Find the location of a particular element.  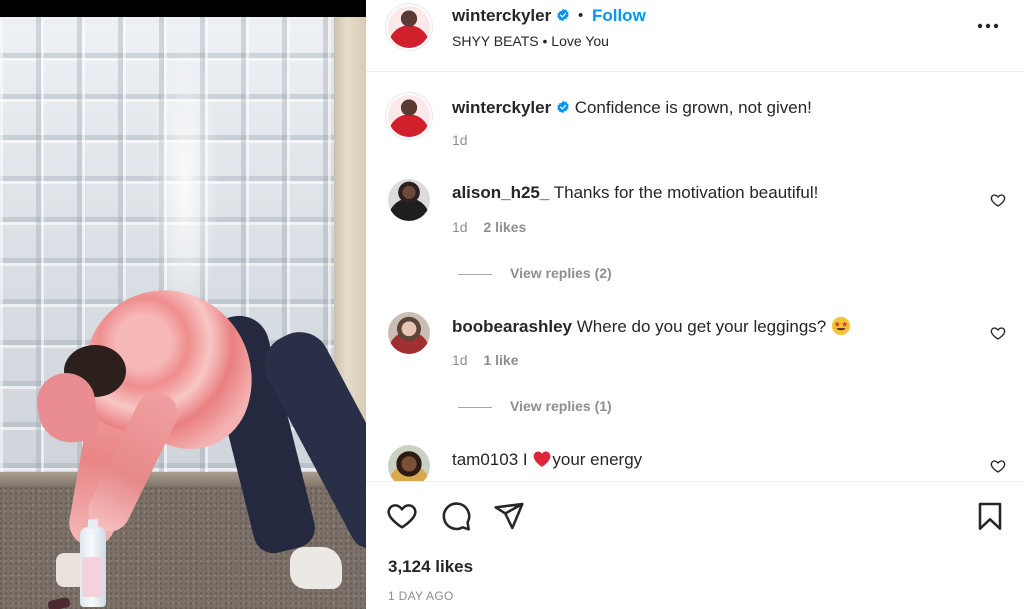

caption-username: winterckyler is located at coordinates (501, 107).